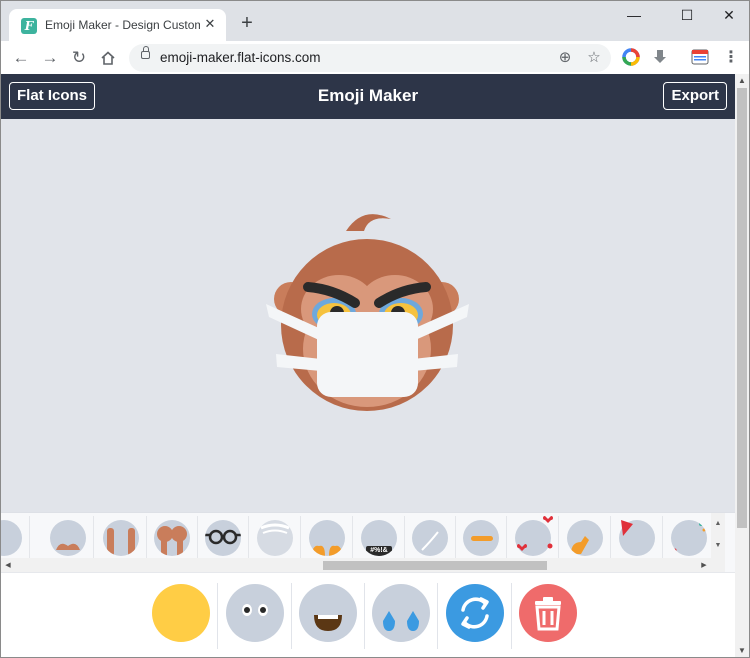 This screenshot has width=750, height=658. What do you see at coordinates (21, 58) in the screenshot?
I see `back-icon: ←` at bounding box center [21, 58].